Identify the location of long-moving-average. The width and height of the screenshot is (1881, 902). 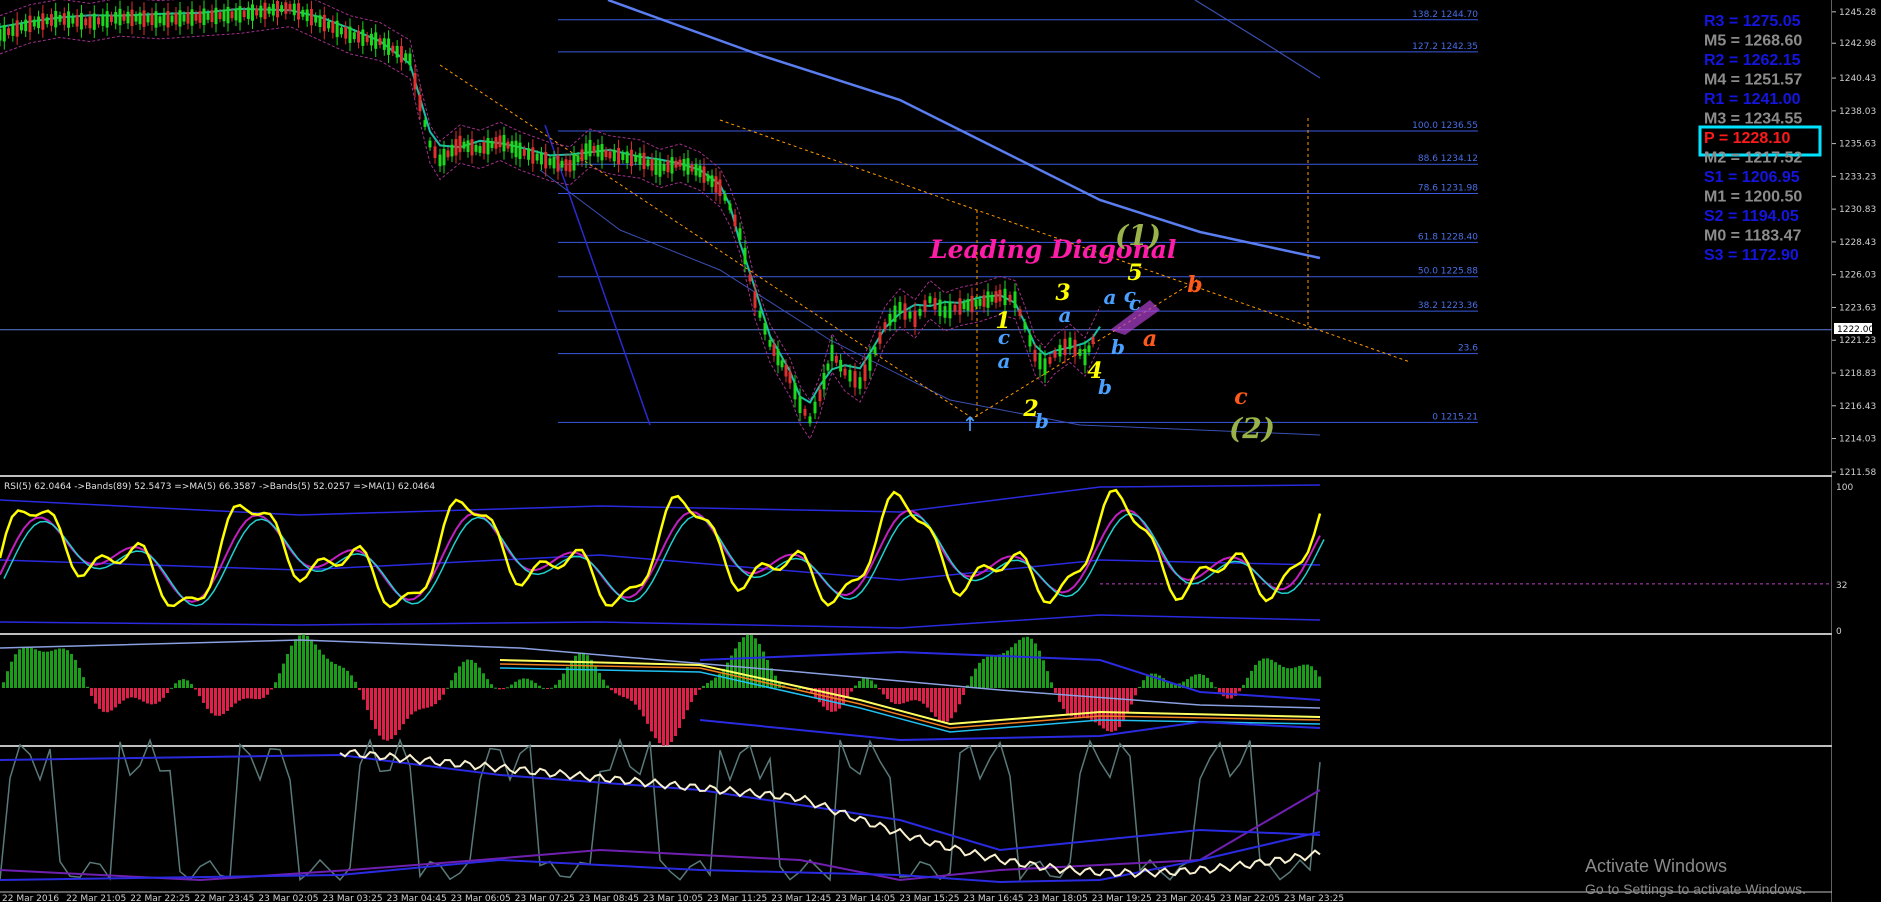
(964, 130).